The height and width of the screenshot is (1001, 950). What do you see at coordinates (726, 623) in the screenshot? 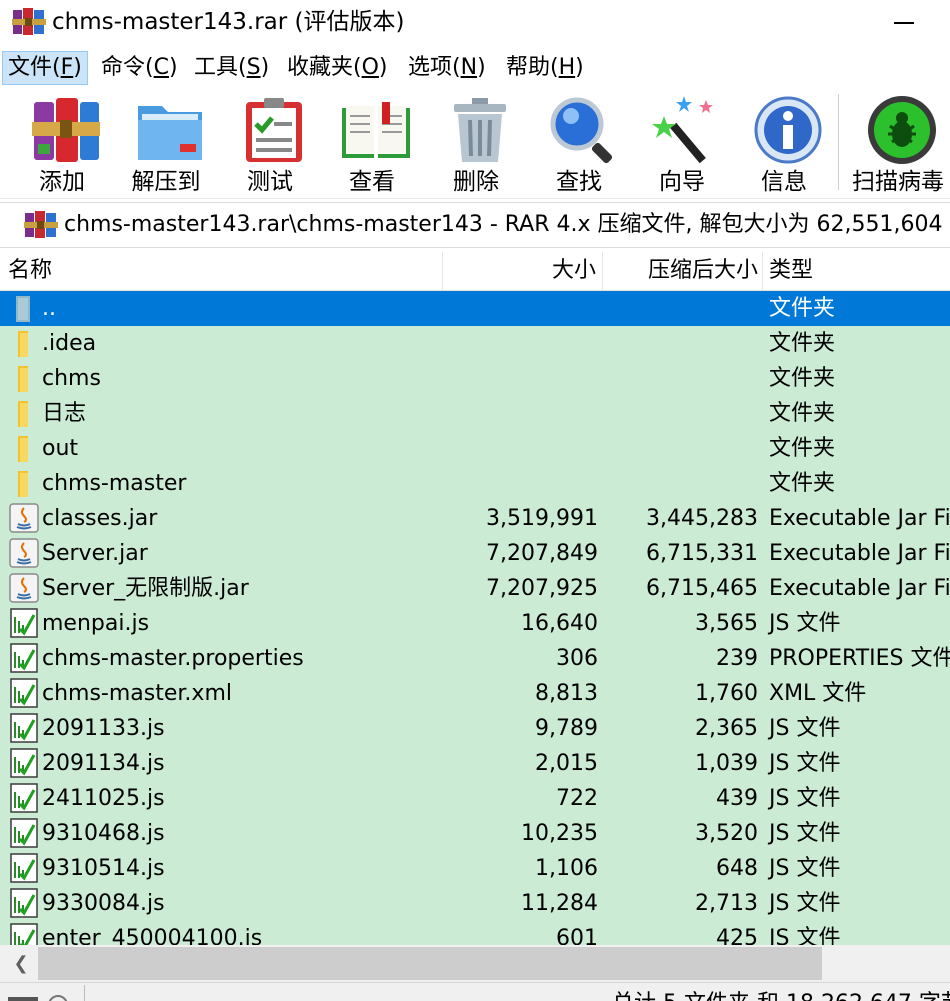
I see `file-packed-size: 3,565` at bounding box center [726, 623].